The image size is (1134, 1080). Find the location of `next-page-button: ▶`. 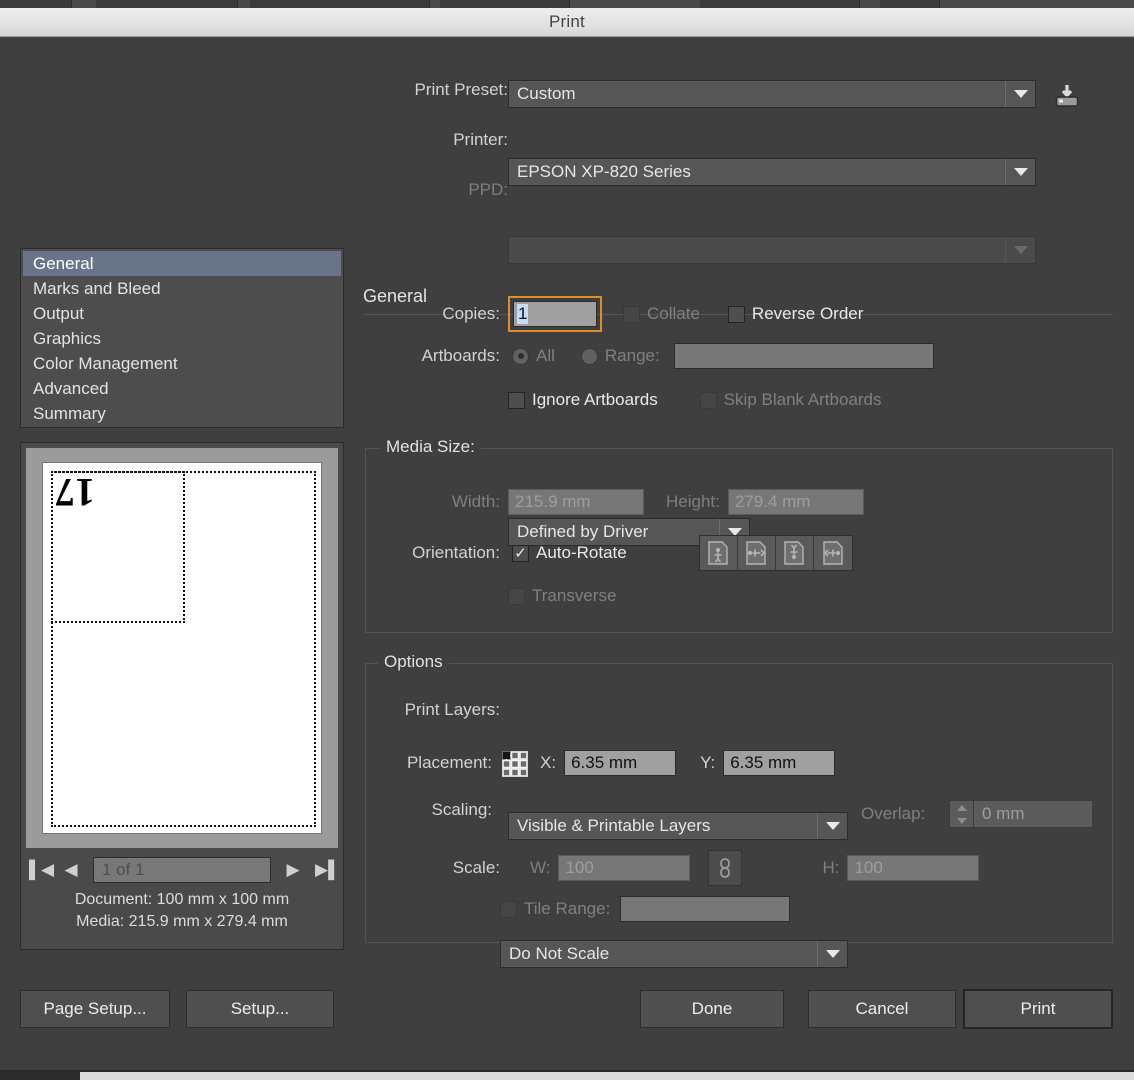

next-page-button: ▶ is located at coordinates (293, 870).